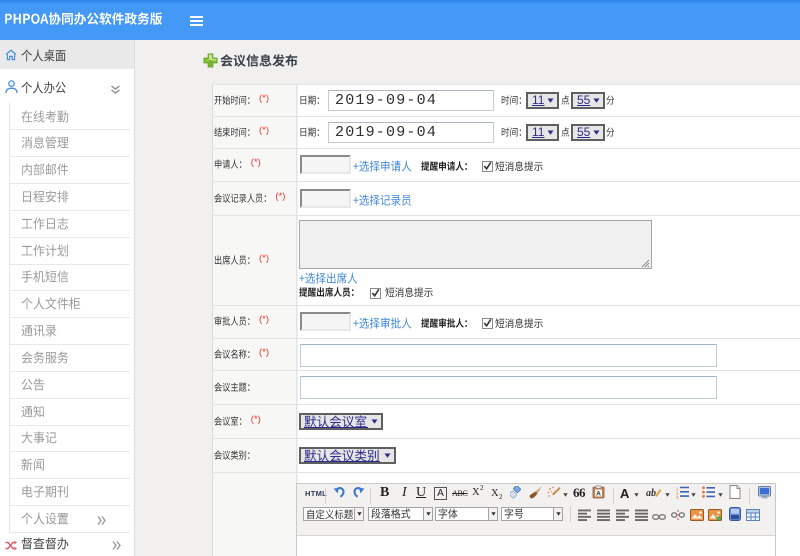 Image resolution: width=800 pixels, height=556 pixels. I want to click on svg-text: A, so click(598, 494).